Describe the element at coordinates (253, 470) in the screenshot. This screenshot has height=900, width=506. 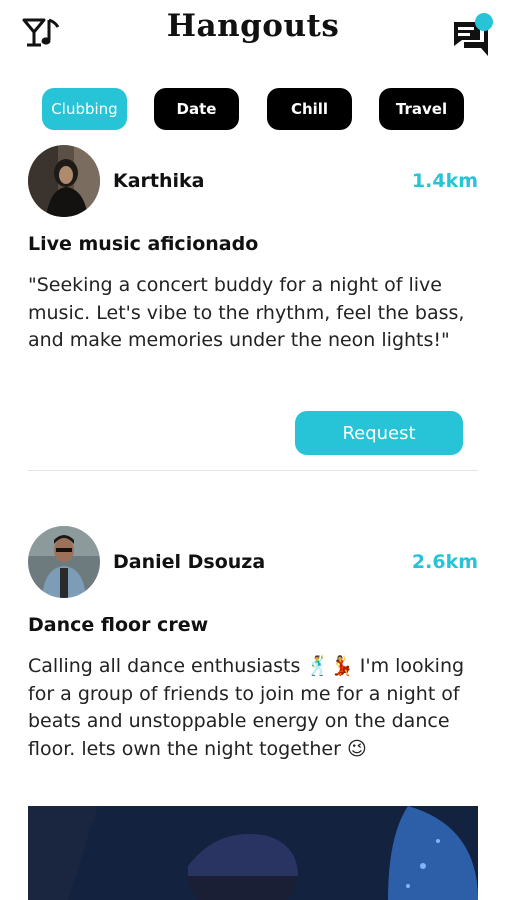
I see `divider` at that location.